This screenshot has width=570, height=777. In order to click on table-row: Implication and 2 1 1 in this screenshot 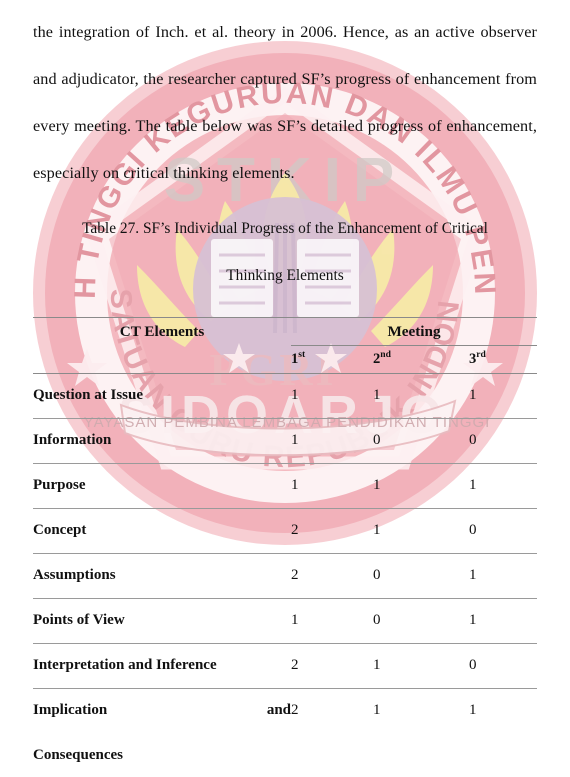, I will do `click(285, 710)`.